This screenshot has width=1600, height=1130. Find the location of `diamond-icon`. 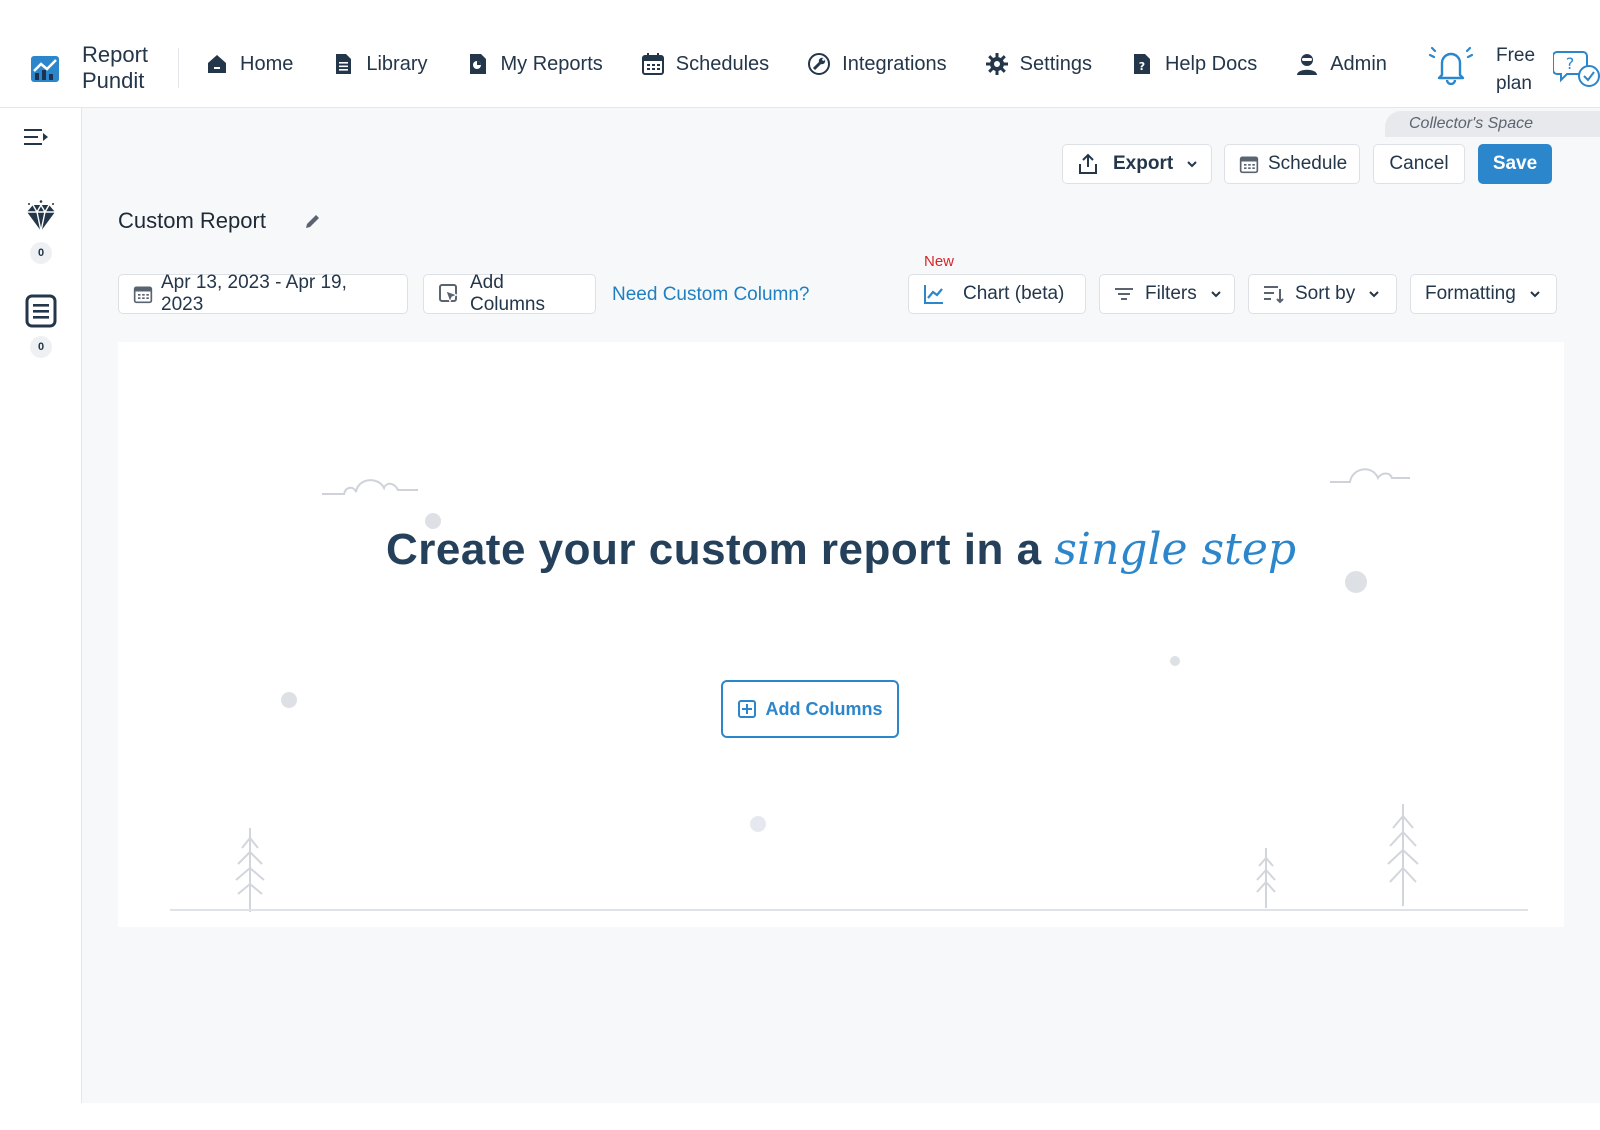

diamond-icon is located at coordinates (41, 216).